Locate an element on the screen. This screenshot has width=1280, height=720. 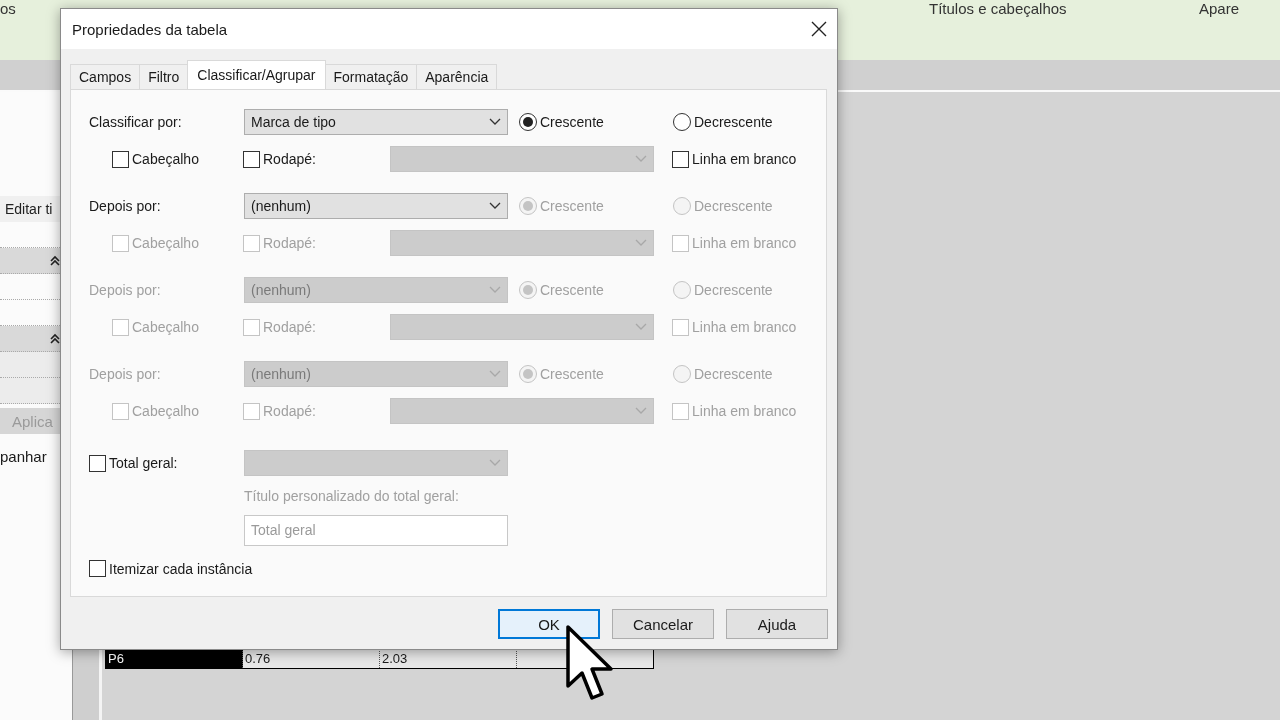
dialog-title: Propriedades da tabela is located at coordinates (150, 29).